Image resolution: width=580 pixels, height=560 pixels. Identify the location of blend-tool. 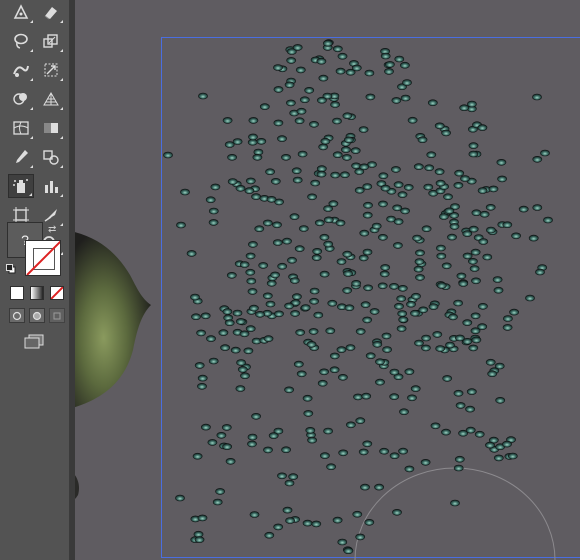
(51, 157).